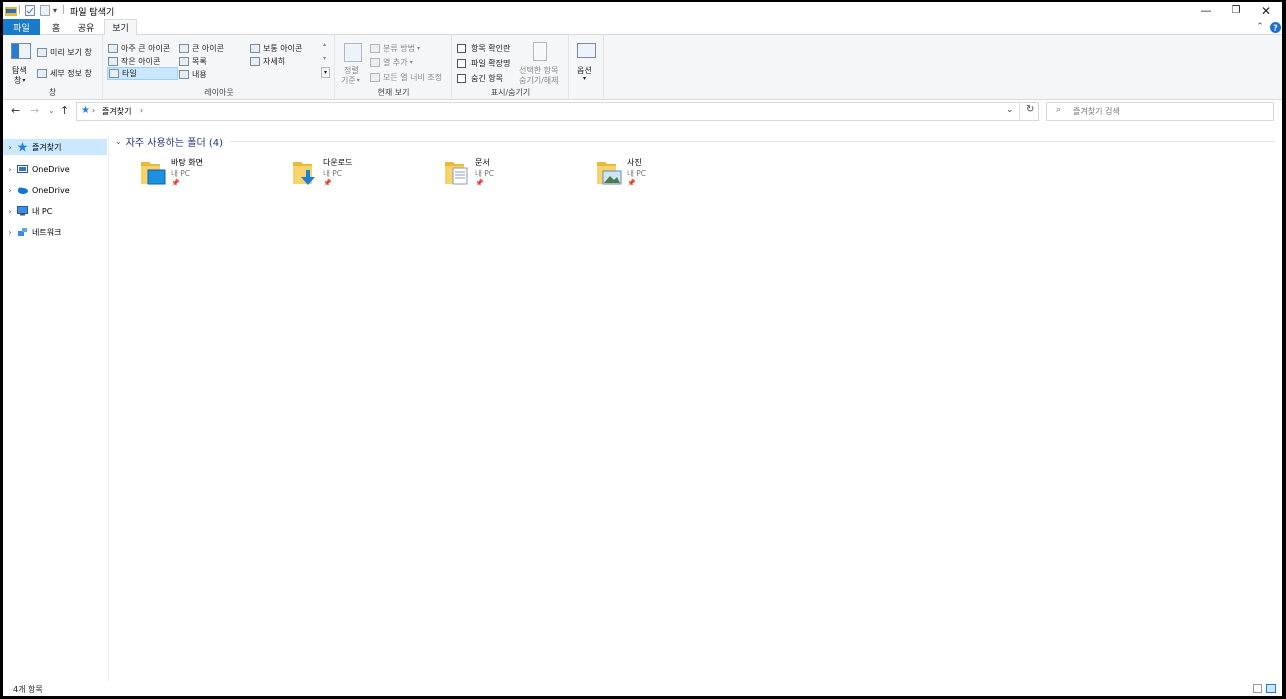  I want to click on close-button: ✕, so click(1266, 10).